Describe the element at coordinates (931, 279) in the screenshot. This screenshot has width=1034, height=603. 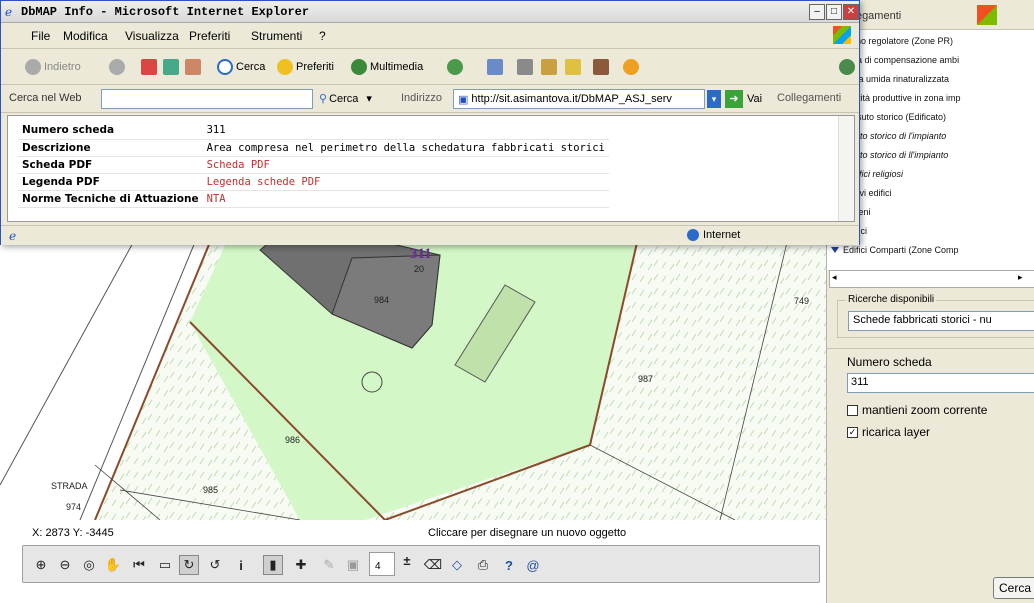
I see `layer-tree-scrollbar: ◂ ▸` at that location.